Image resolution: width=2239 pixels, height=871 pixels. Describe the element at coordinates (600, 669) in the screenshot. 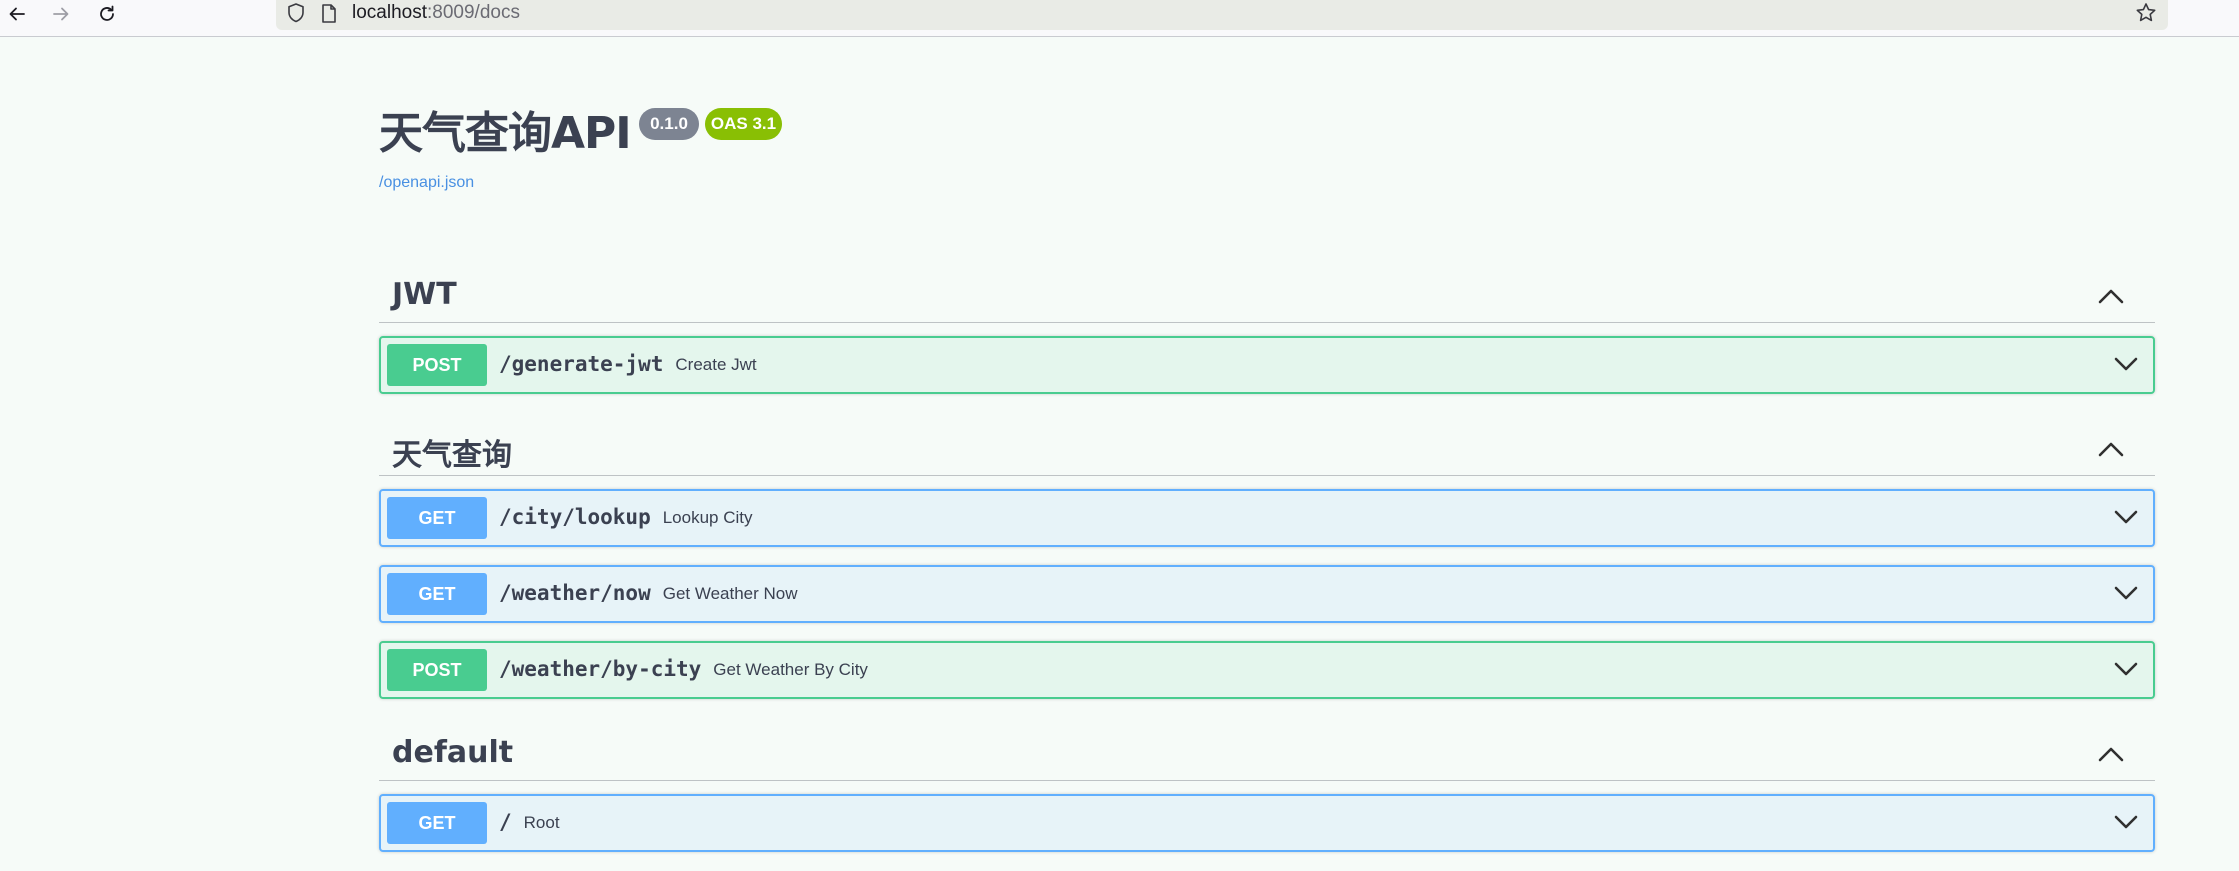

I see `path-text: /weather/by-city` at that location.